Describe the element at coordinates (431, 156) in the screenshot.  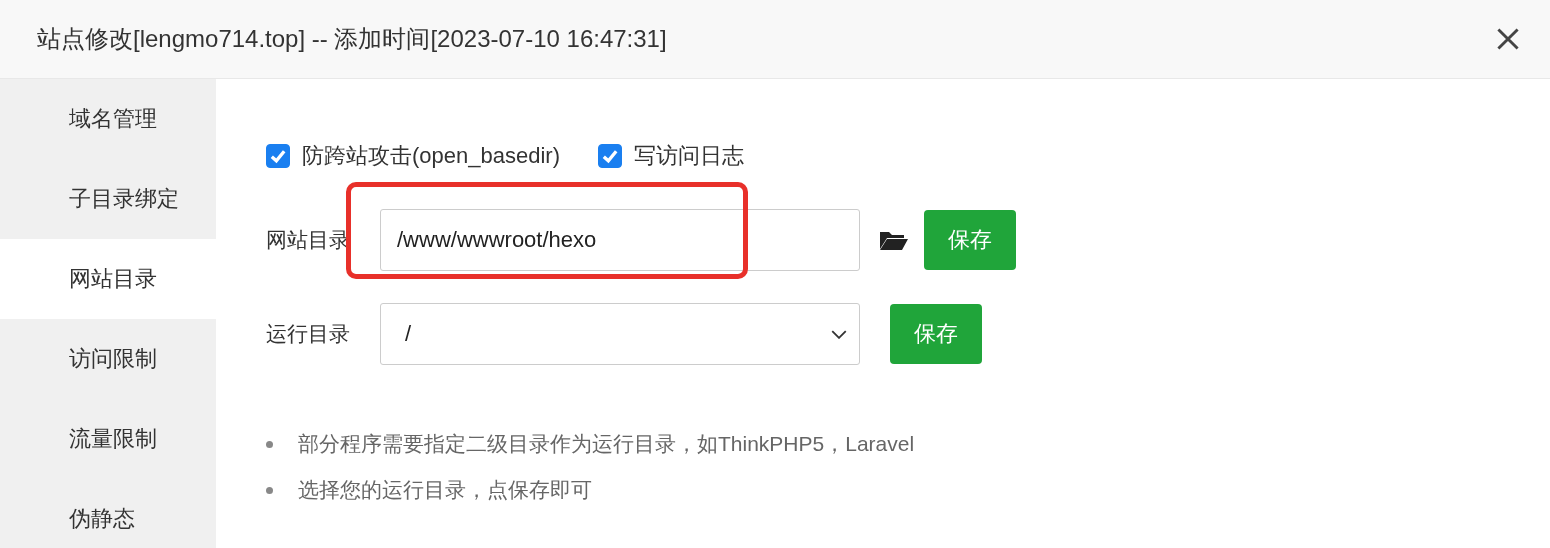
I see `checkbox-label: 防跨站攻击(open_basedir)` at that location.